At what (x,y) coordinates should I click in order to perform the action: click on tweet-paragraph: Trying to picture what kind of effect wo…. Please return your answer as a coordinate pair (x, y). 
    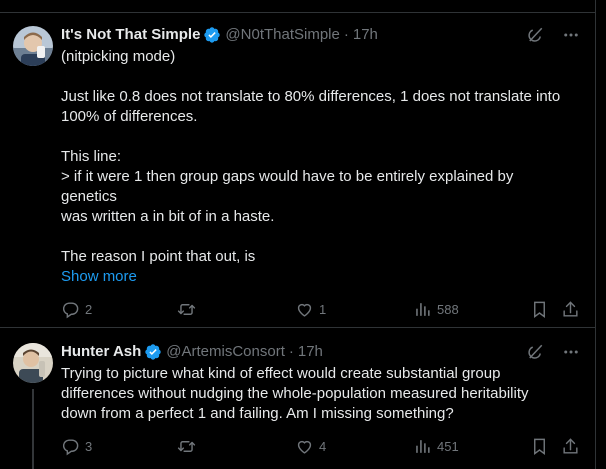
    Looking at the image, I should click on (295, 393).